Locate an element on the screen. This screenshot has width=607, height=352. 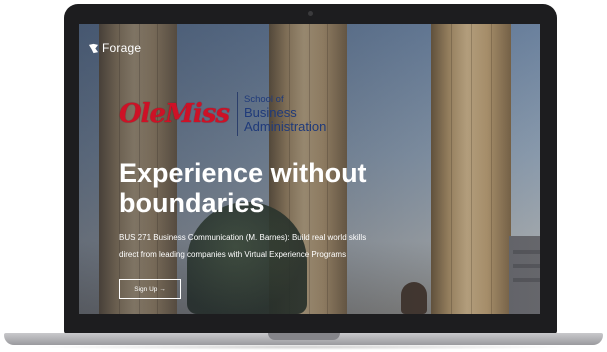
sign-up-button: Sign Up → is located at coordinates (150, 289).